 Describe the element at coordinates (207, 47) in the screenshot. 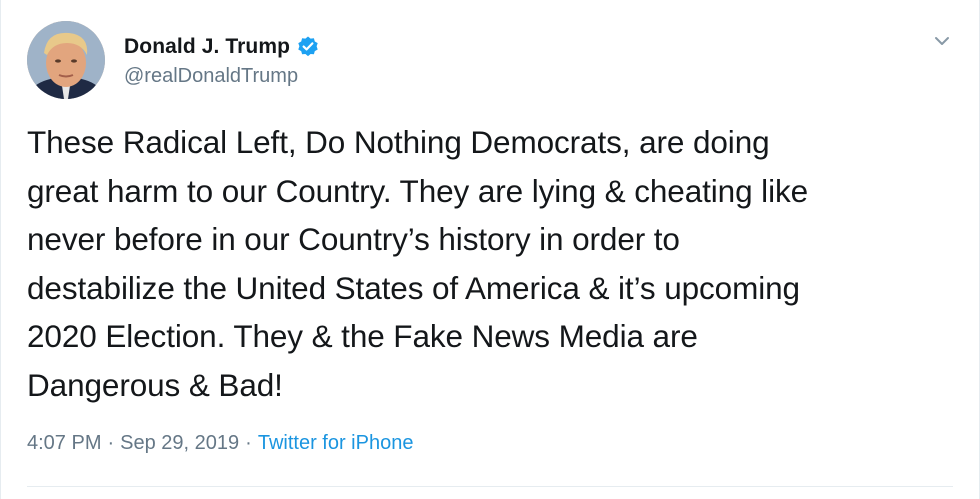

I see `display-name: Donald J. Trump` at that location.